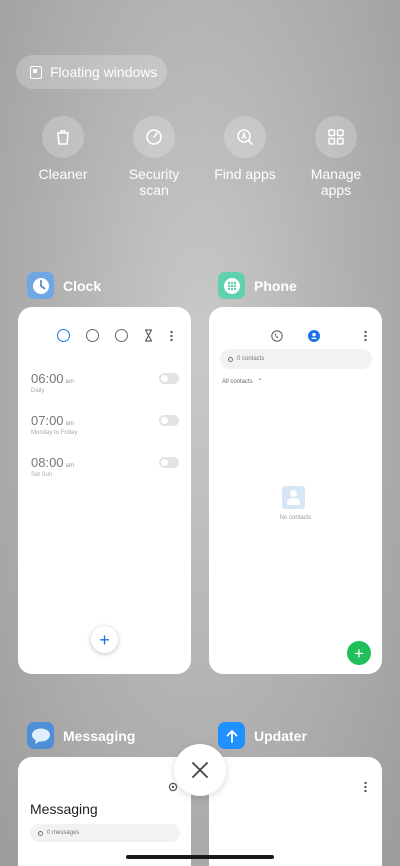 The height and width of the screenshot is (866, 400). I want to click on alarm-time: 07:00, so click(47, 420).